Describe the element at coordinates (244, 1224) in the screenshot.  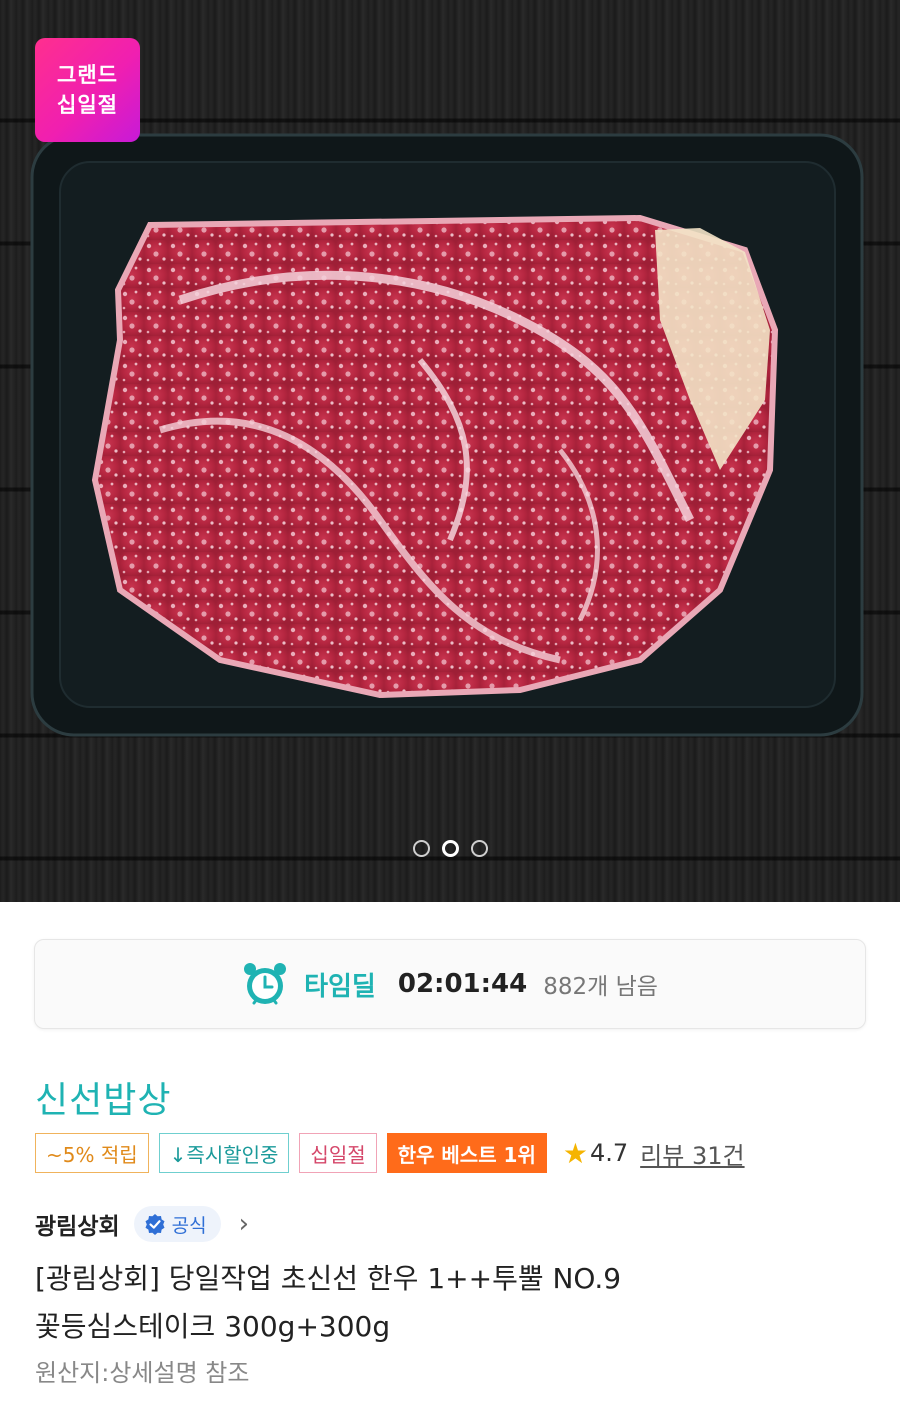
I see `chevron-right-icon: ›` at that location.